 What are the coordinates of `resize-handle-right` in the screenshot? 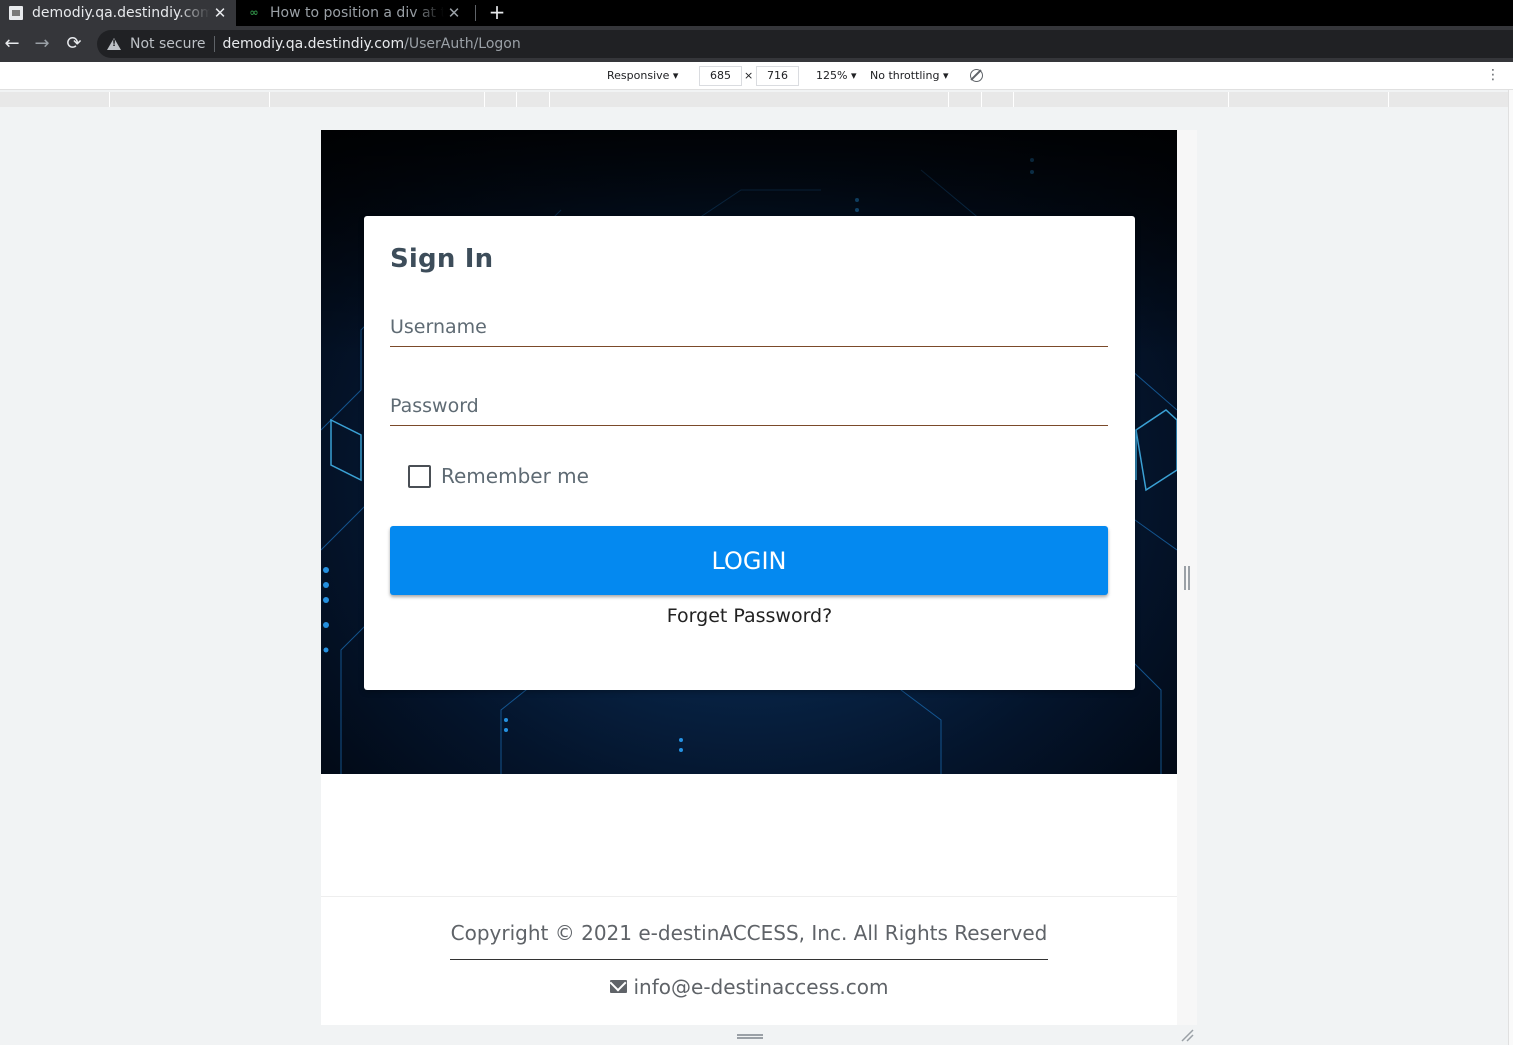 It's located at (1187, 578).